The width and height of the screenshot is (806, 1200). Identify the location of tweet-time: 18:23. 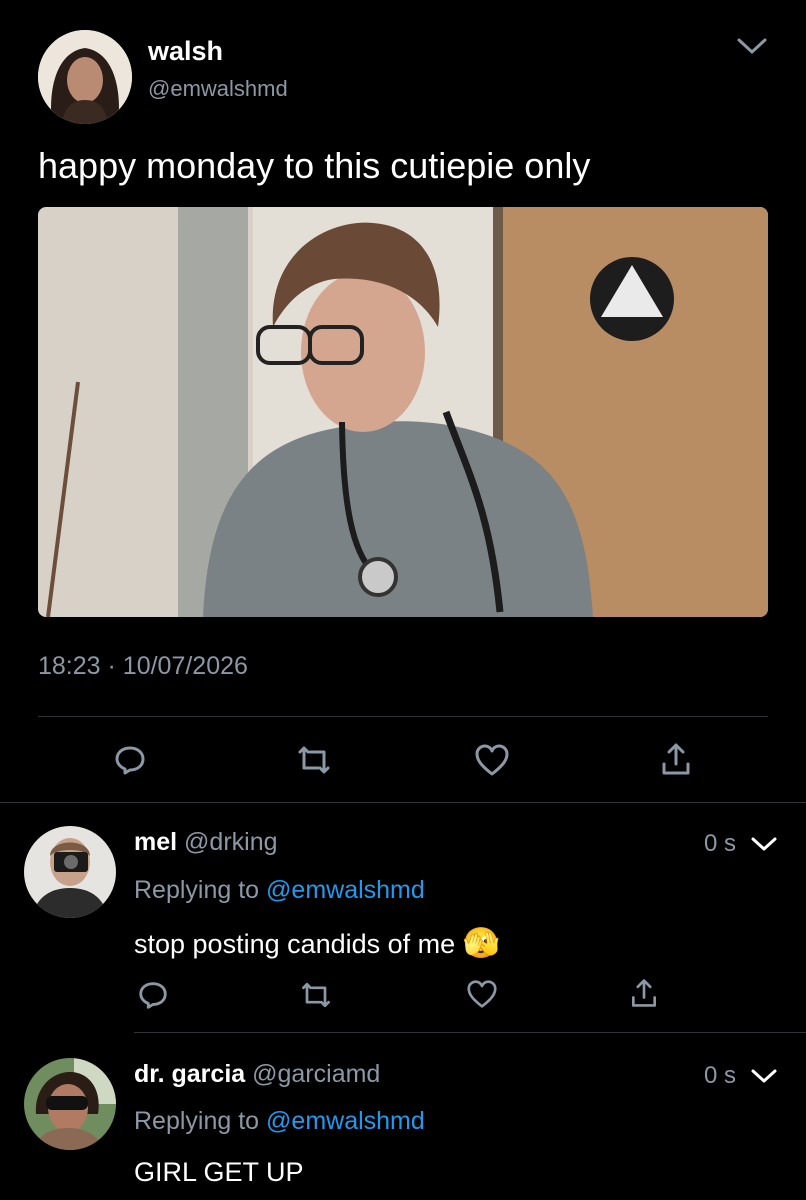
(69, 666).